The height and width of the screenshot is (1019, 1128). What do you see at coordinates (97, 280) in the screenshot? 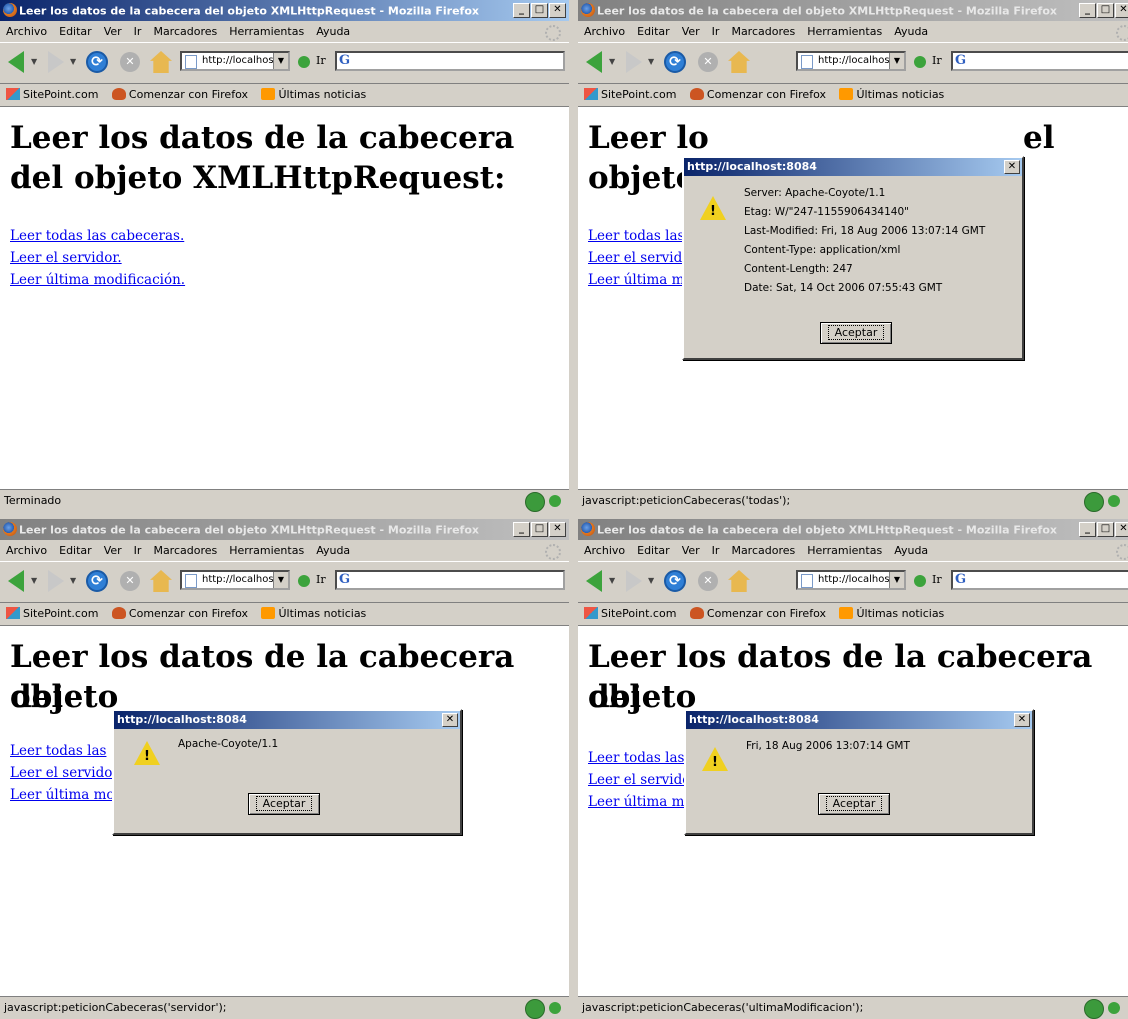
I see `link-ultima-modificacion: Leer última modificación.` at bounding box center [97, 280].